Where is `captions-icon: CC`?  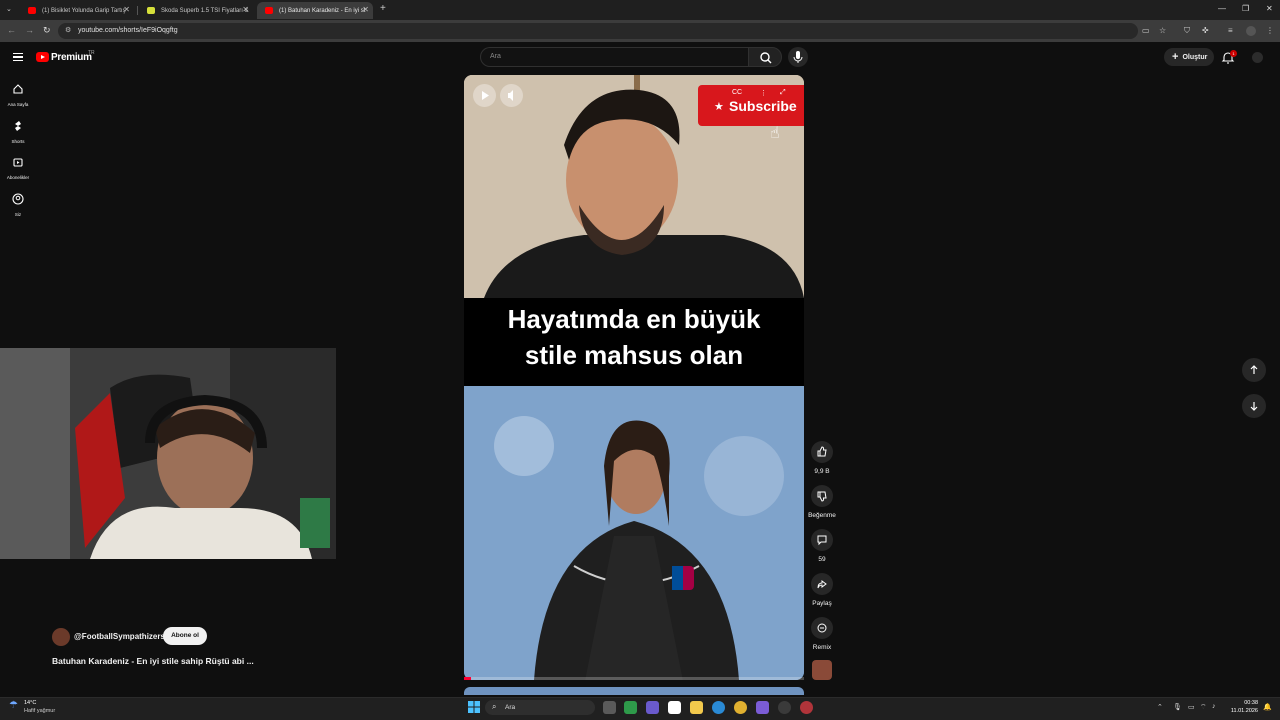
captions-icon: CC is located at coordinates (737, 92).